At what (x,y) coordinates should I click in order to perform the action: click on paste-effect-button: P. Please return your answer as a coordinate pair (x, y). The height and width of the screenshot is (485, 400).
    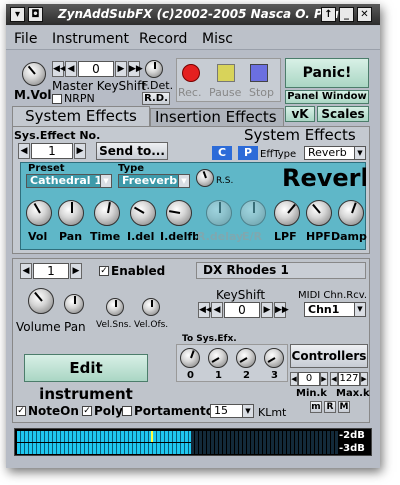
    Looking at the image, I should click on (248, 153).